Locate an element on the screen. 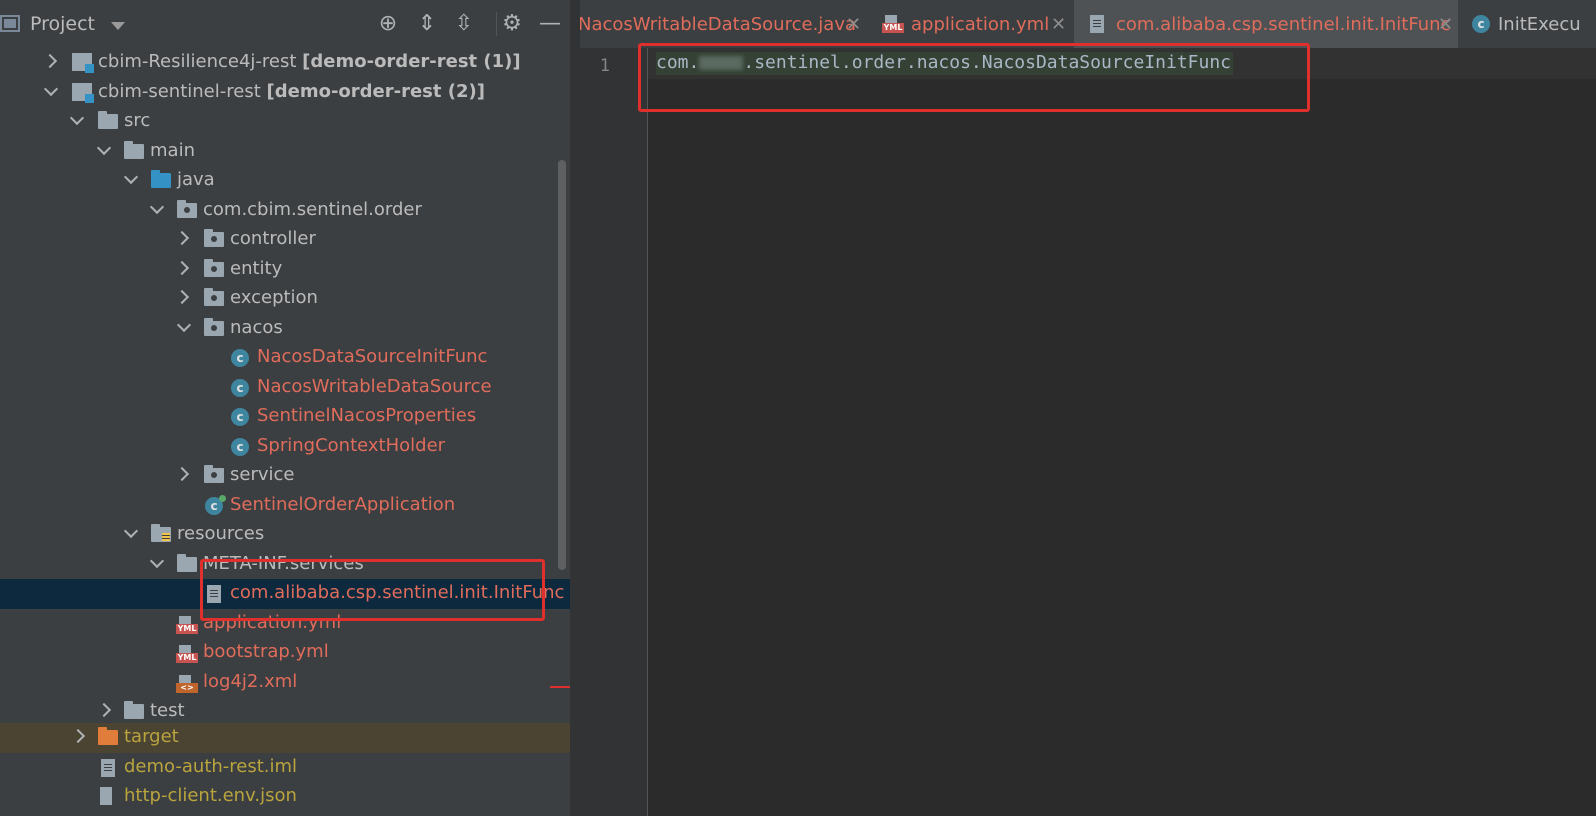 This screenshot has width=1596, height=816. tree-item-nacos-datasource-initfunc: c NacosDataSourceInitFunc is located at coordinates (286, 358).